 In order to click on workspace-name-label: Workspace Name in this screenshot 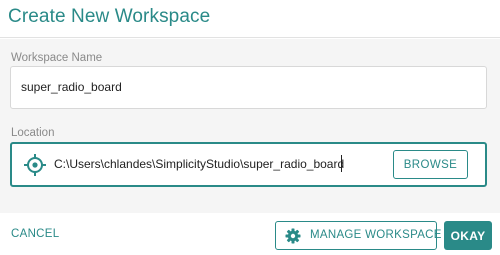, I will do `click(57, 58)`.